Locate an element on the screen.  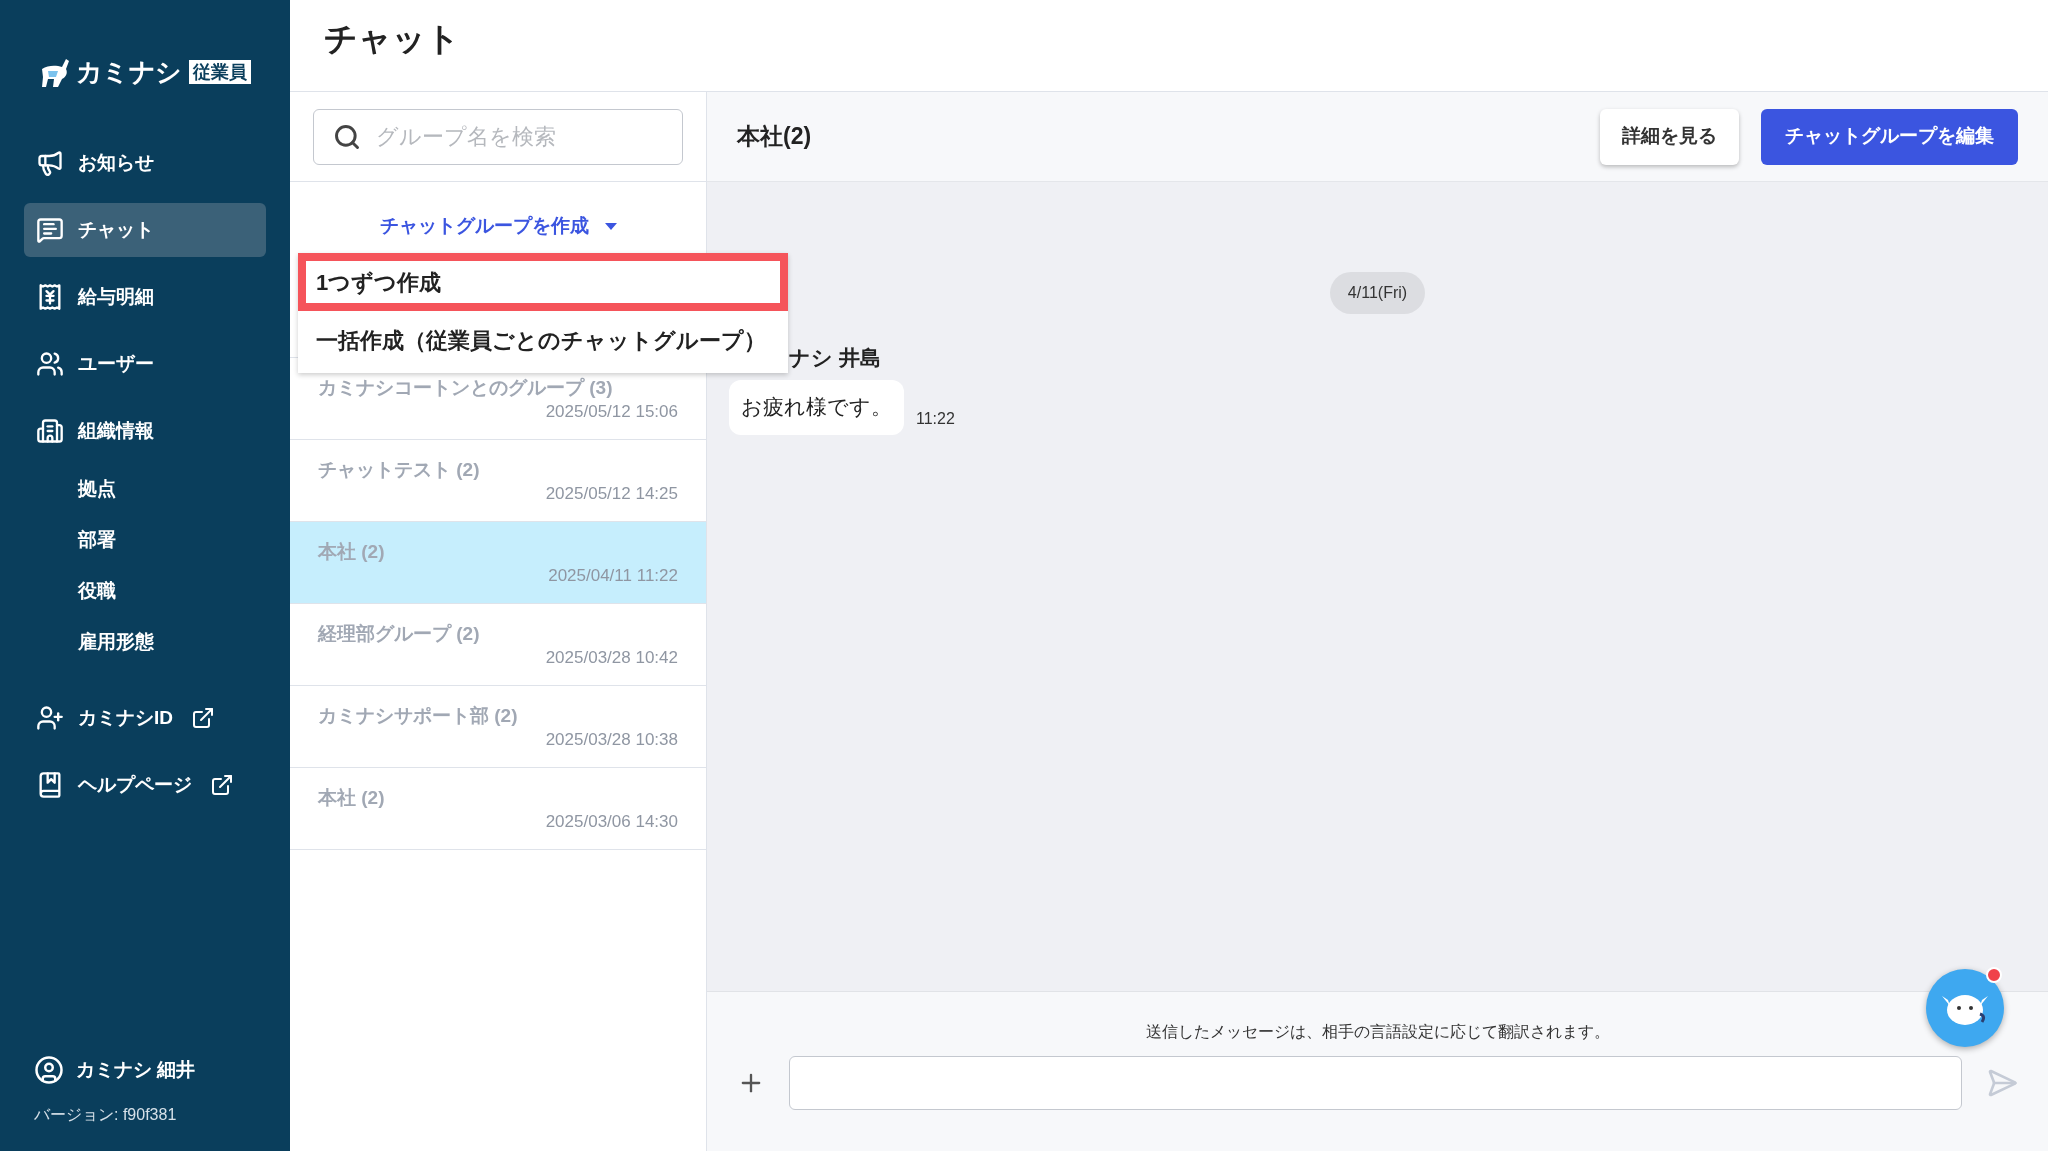
nav-item: お知らせ is located at coordinates (145, 163).